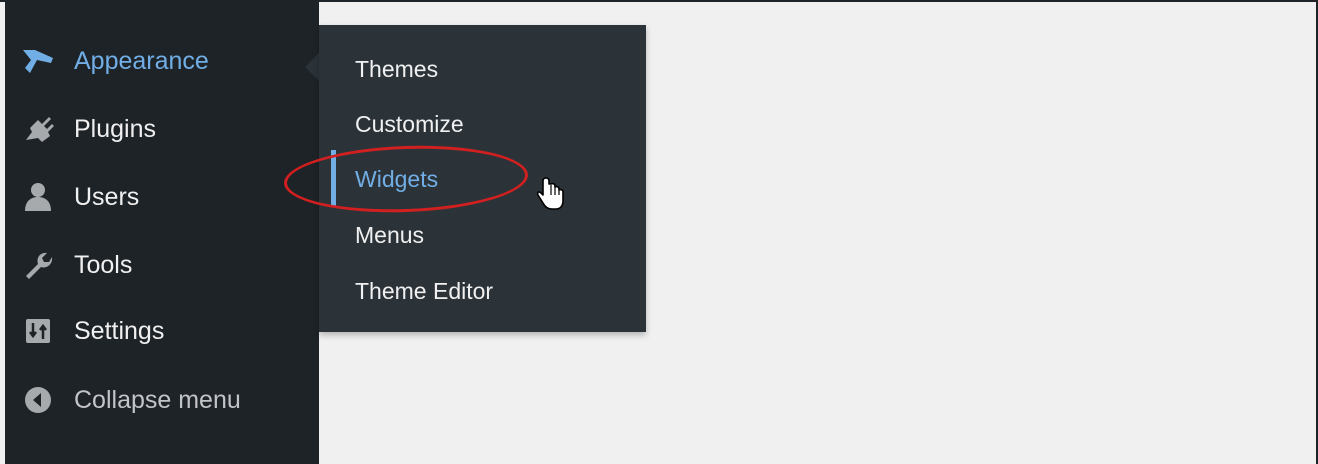 The image size is (1318, 464). Describe the element at coordinates (162, 265) in the screenshot. I see `sidebar-item-tools: Tools` at that location.